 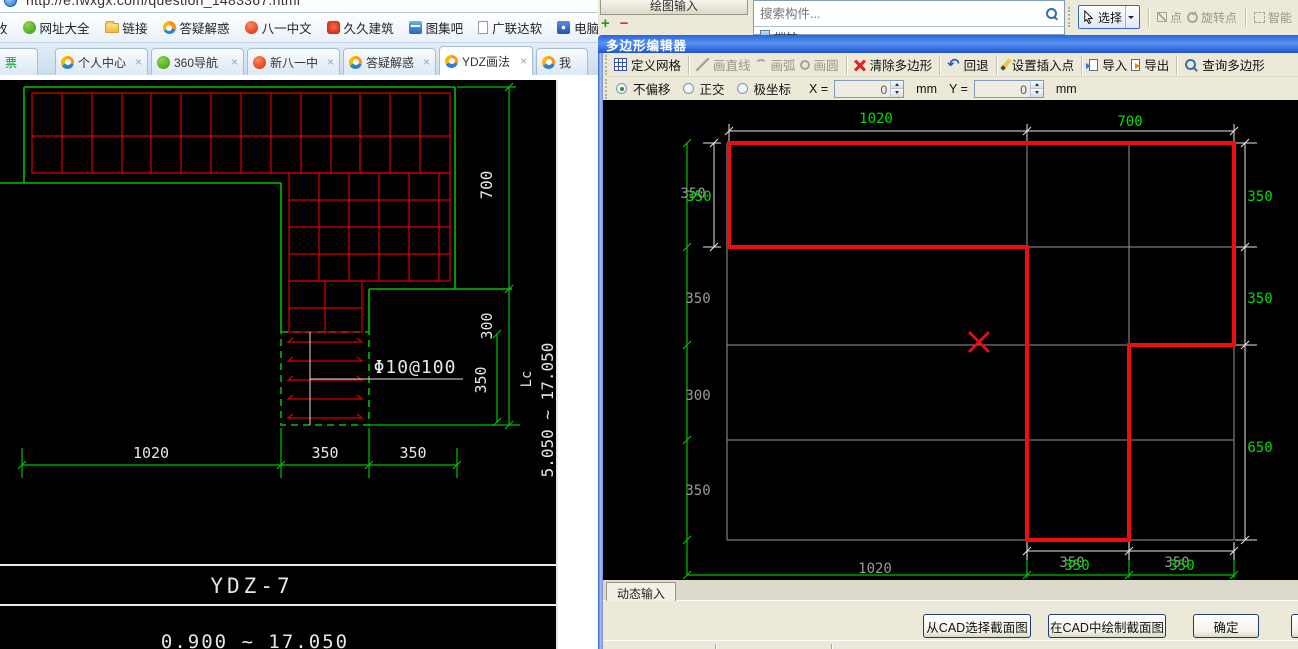 I want to click on select-dropdown-button, so click(x=1130, y=17).